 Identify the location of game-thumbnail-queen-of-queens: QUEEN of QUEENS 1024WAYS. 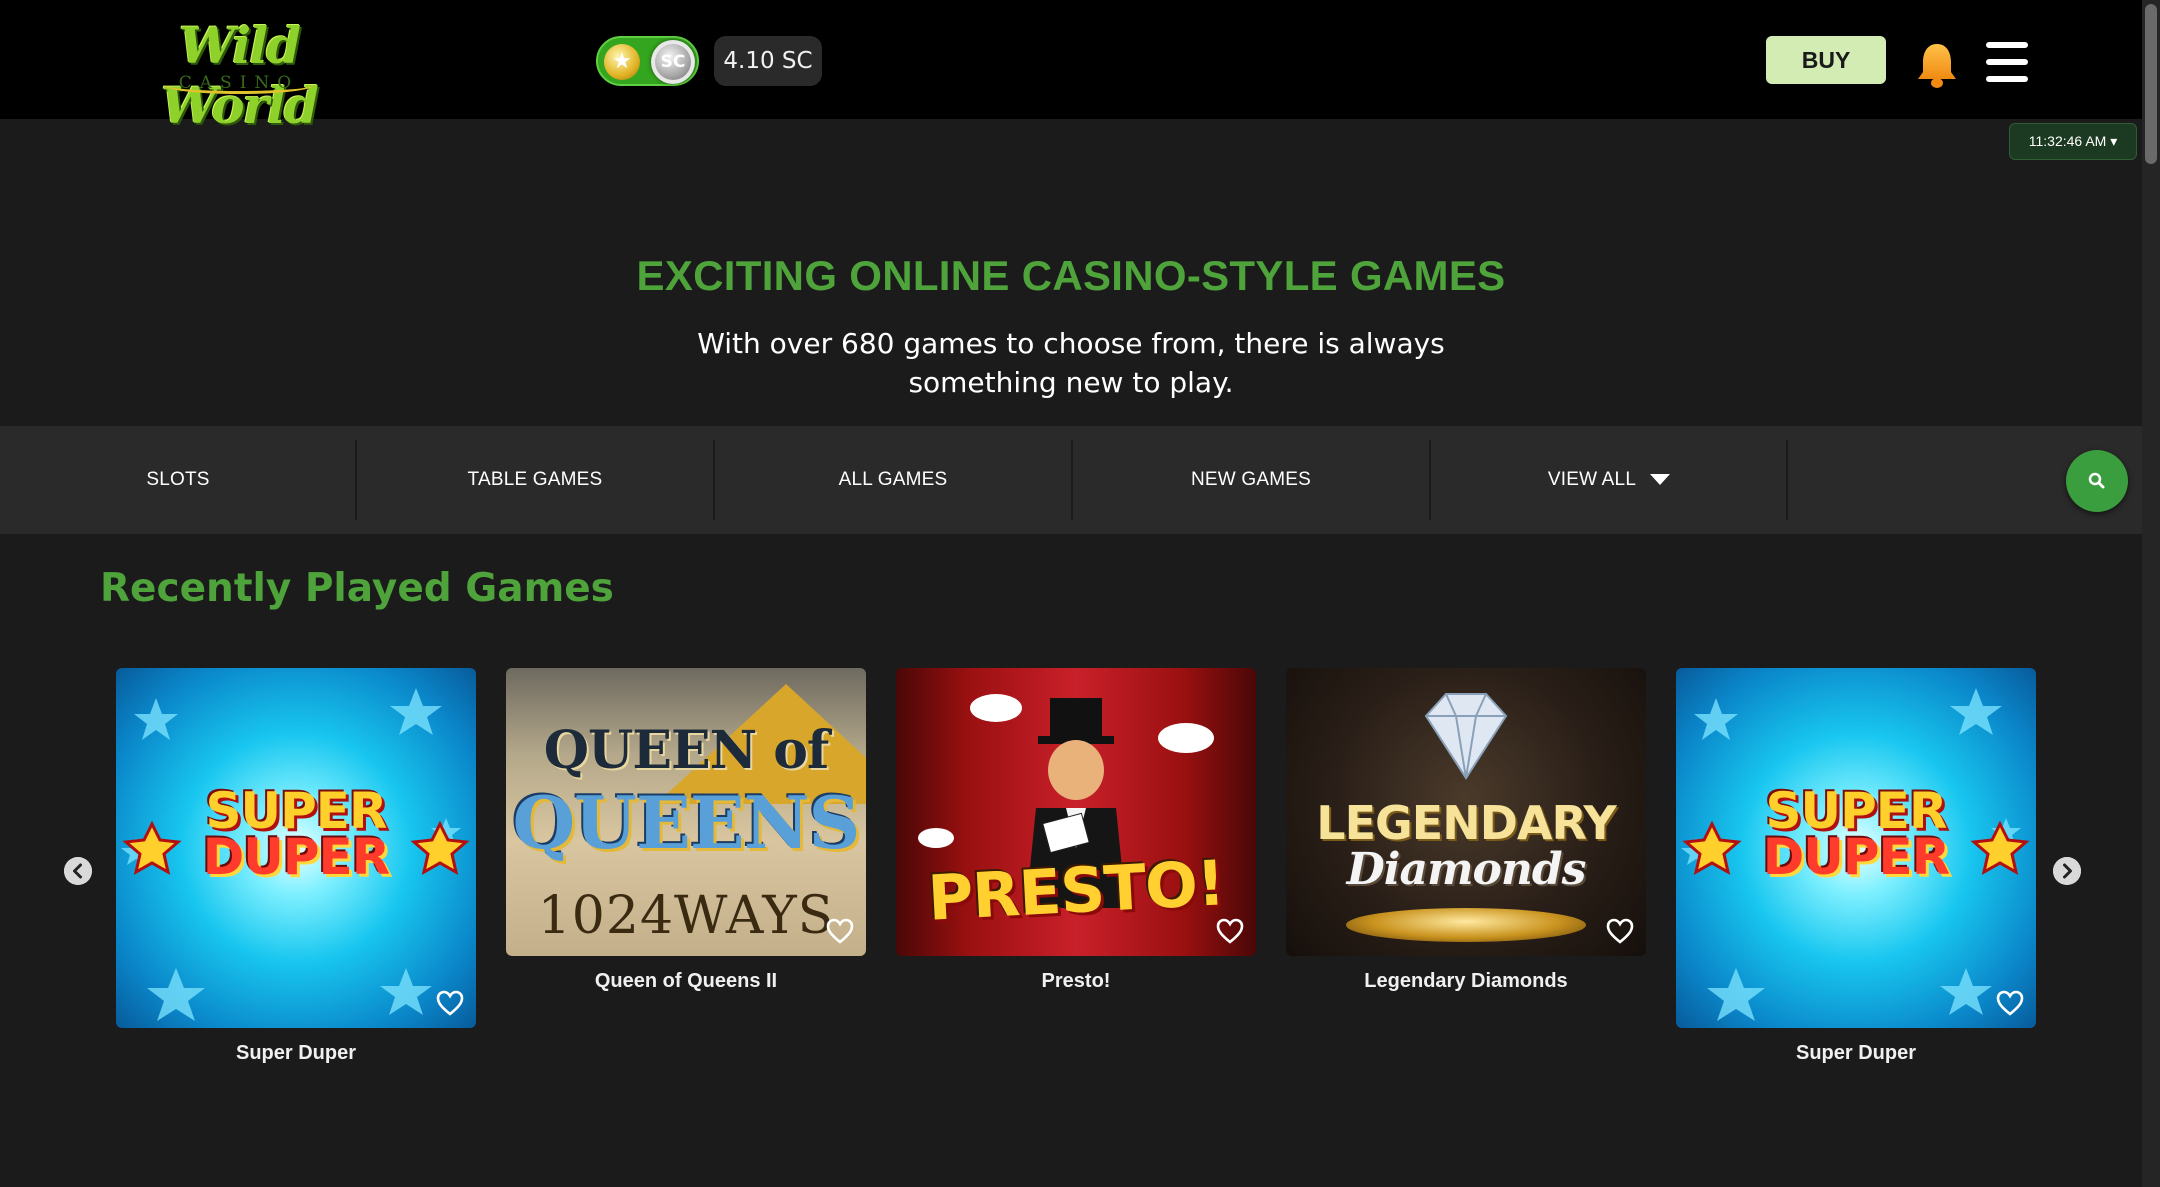
(686, 812).